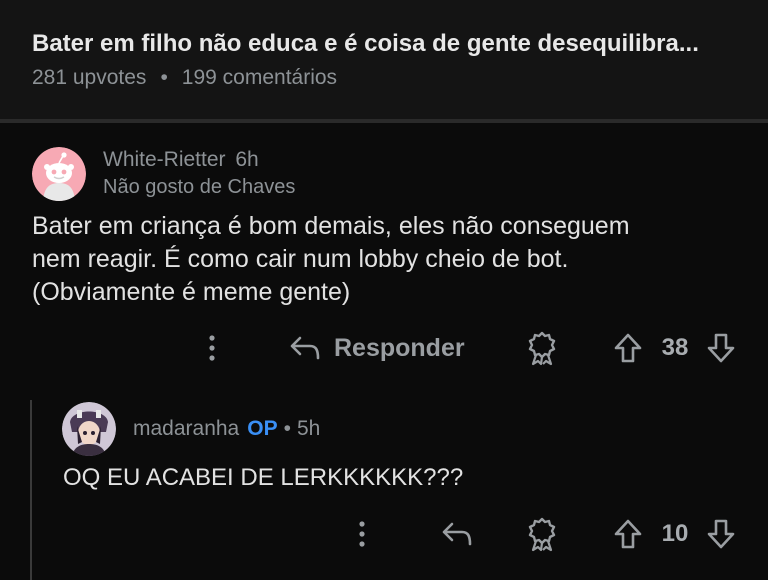 The image size is (768, 580). What do you see at coordinates (259, 77) in the screenshot?
I see `comment-count: 199 comentários` at bounding box center [259, 77].